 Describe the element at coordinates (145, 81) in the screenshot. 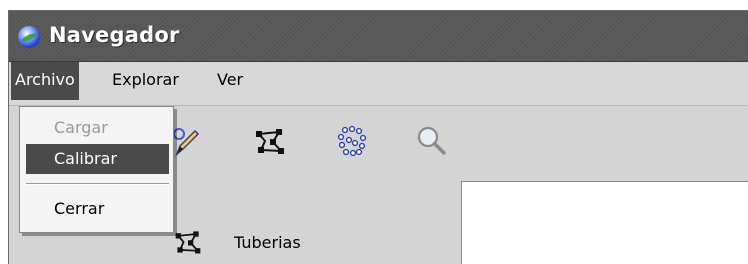

I see `menu-explorar: Explorar` at that location.